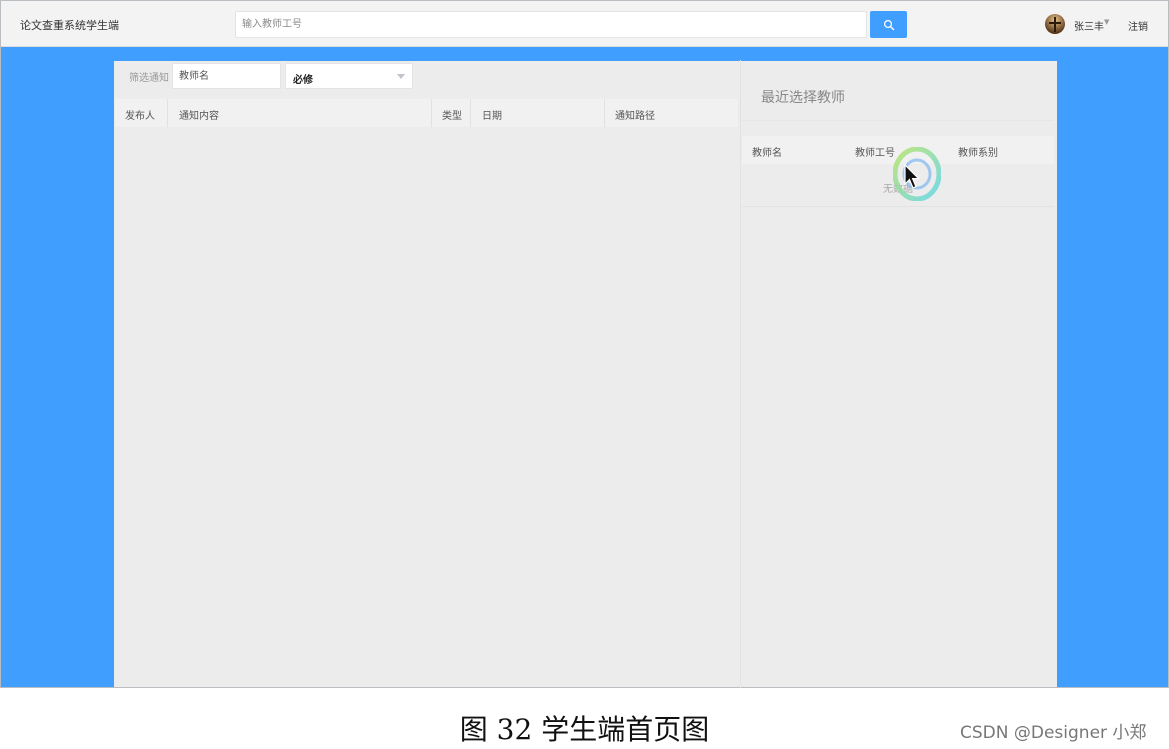  Describe the element at coordinates (1106, 22) in the screenshot. I see `chevron-down-icon: ▼` at that location.